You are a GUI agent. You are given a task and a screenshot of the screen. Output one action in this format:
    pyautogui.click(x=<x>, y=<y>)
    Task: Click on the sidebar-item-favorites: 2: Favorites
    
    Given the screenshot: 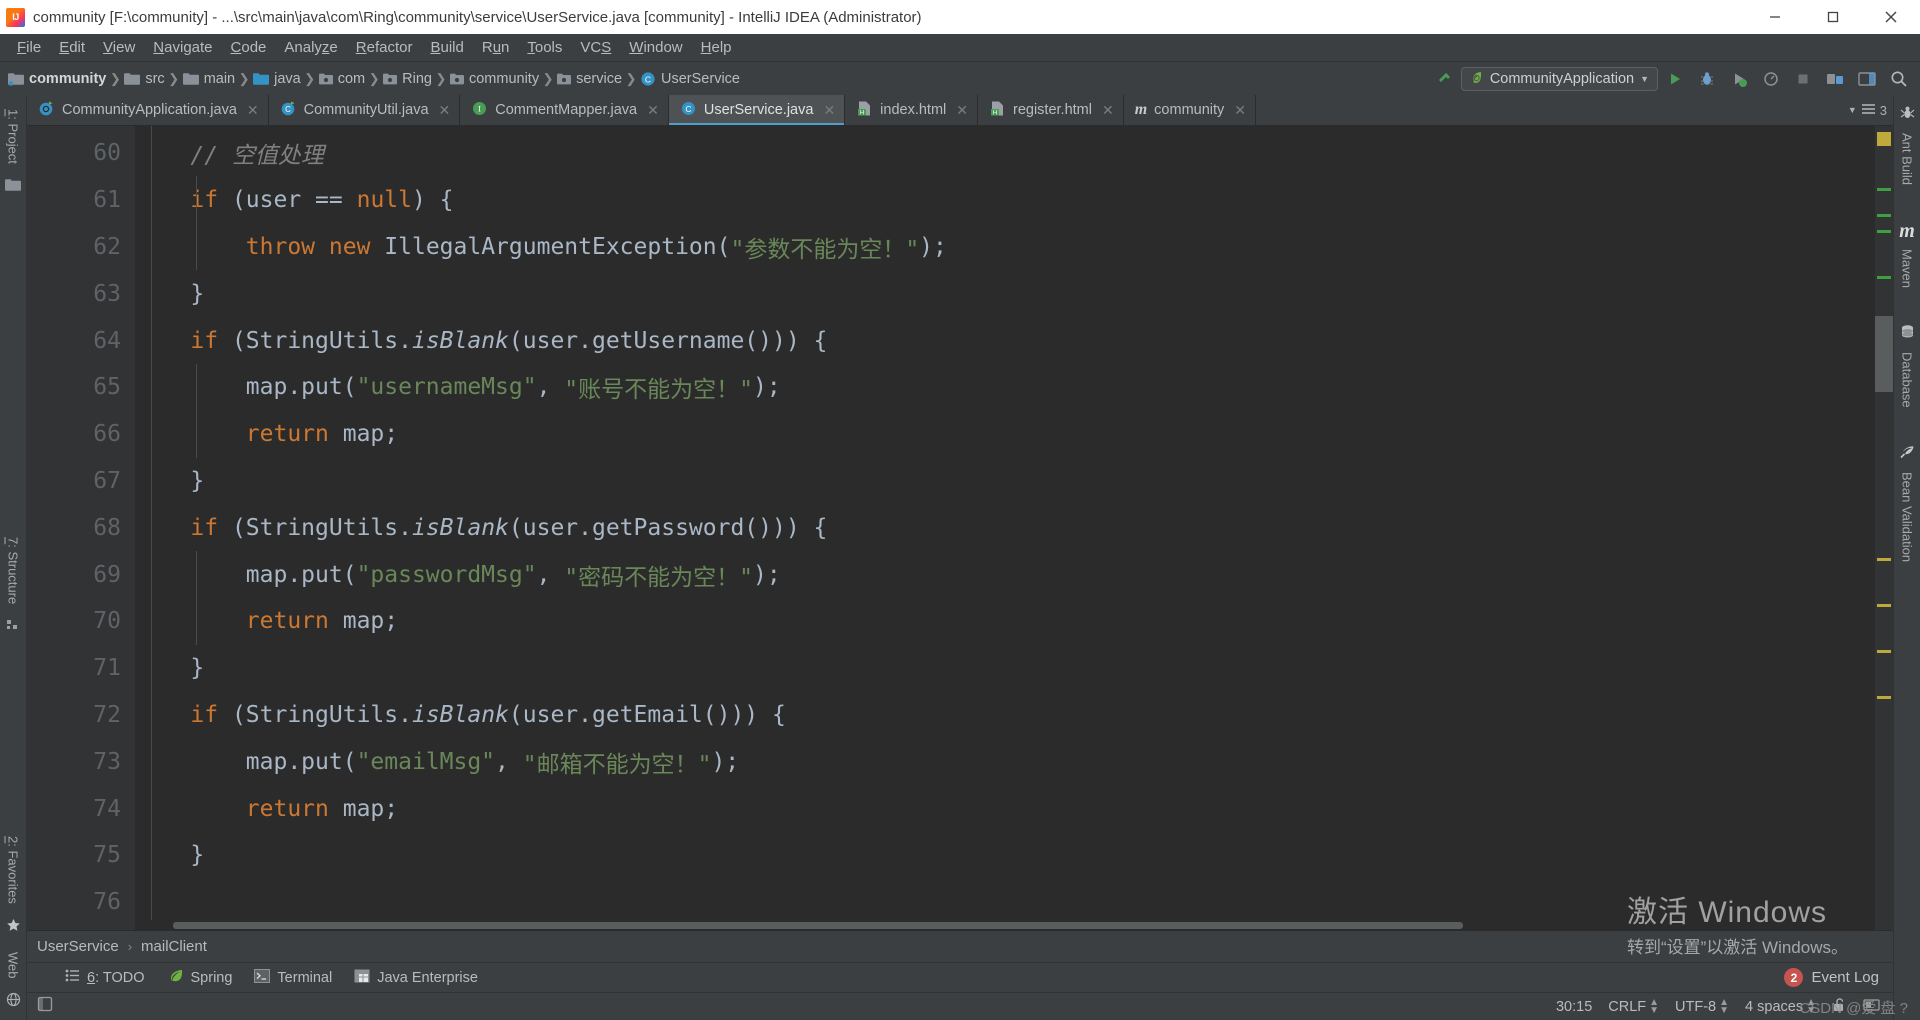 What is the action you would take?
    pyautogui.click(x=13, y=870)
    